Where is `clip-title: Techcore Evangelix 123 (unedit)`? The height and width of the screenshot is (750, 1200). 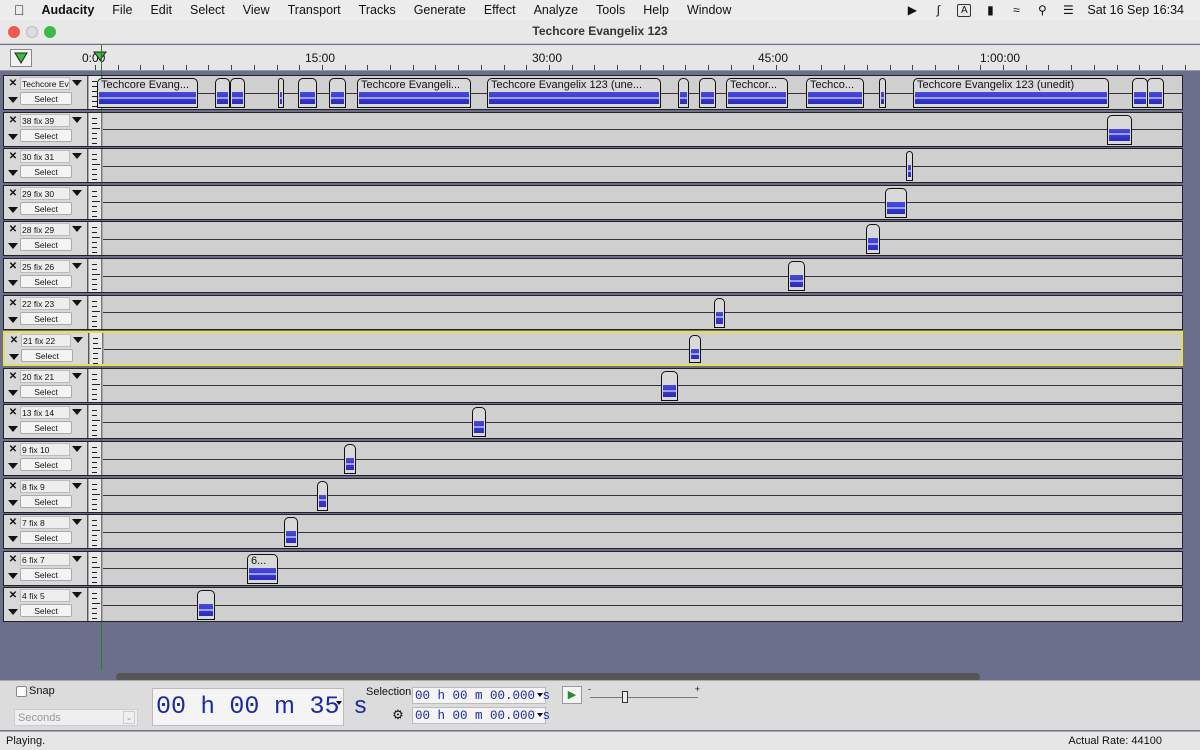
clip-title: Techcore Evangelix 123 (unedit) is located at coordinates (995, 85).